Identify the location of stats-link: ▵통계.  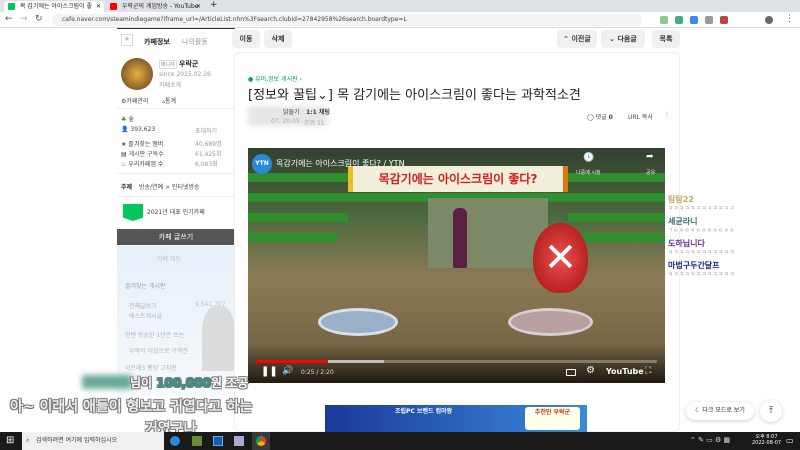
(169, 100).